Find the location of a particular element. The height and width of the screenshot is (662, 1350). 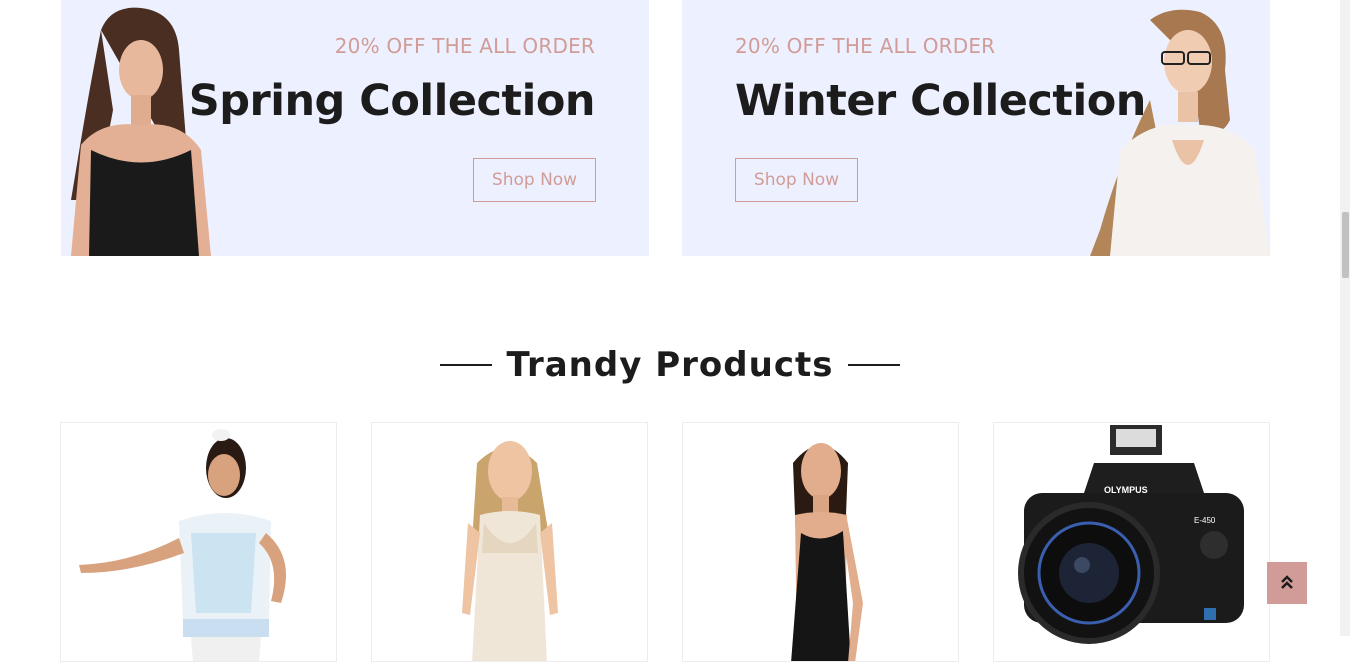

heading-line-left is located at coordinates (466, 365).